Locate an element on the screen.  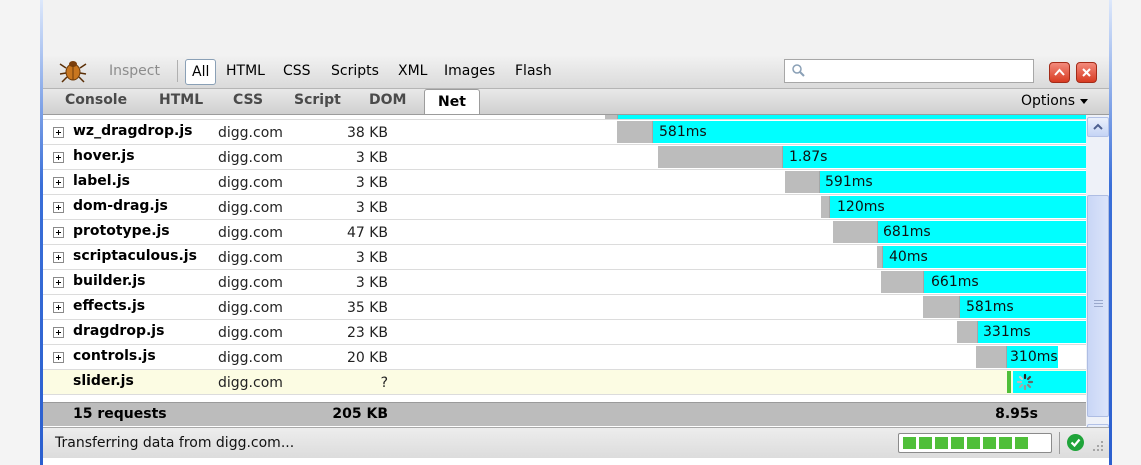
table-row: hover.js digg.com 3 KB 1.87s is located at coordinates (564, 157).